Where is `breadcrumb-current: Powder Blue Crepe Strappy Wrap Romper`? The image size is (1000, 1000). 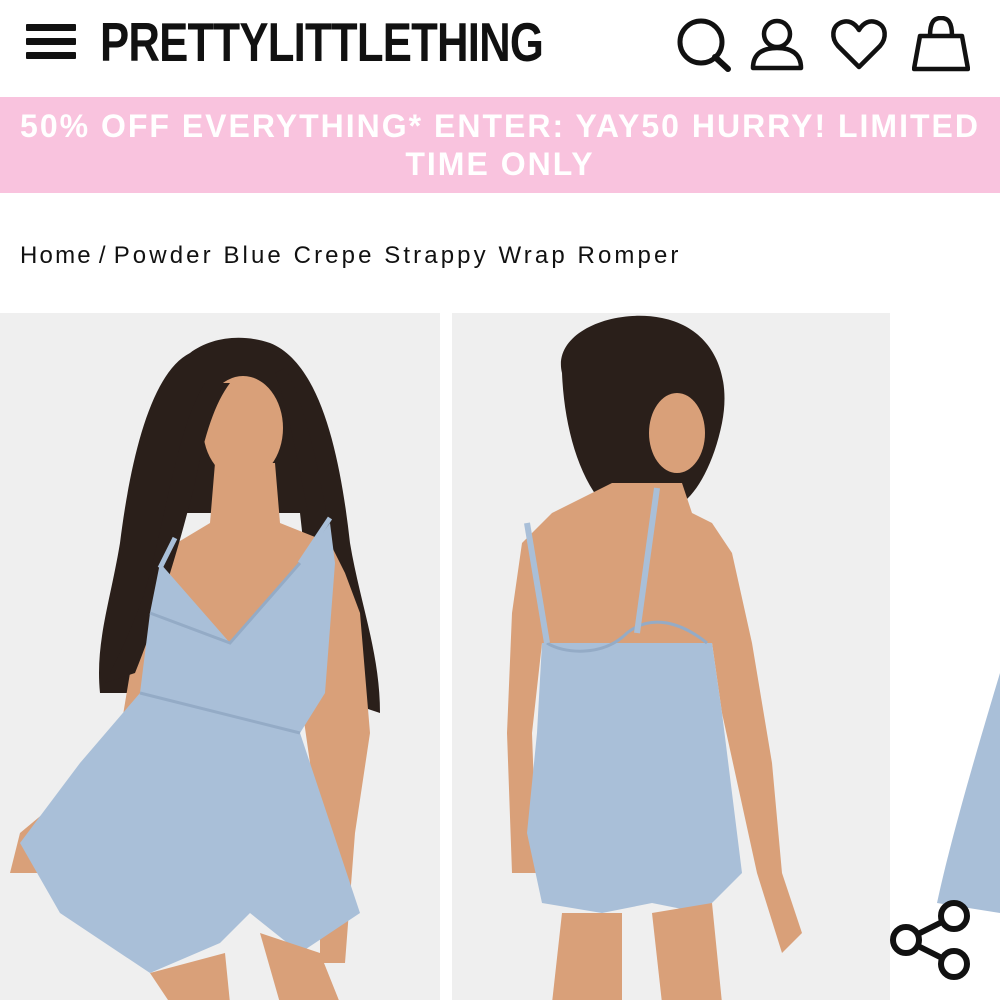
breadcrumb-current: Powder Blue Crepe Strappy Wrap Romper is located at coordinates (397, 255).